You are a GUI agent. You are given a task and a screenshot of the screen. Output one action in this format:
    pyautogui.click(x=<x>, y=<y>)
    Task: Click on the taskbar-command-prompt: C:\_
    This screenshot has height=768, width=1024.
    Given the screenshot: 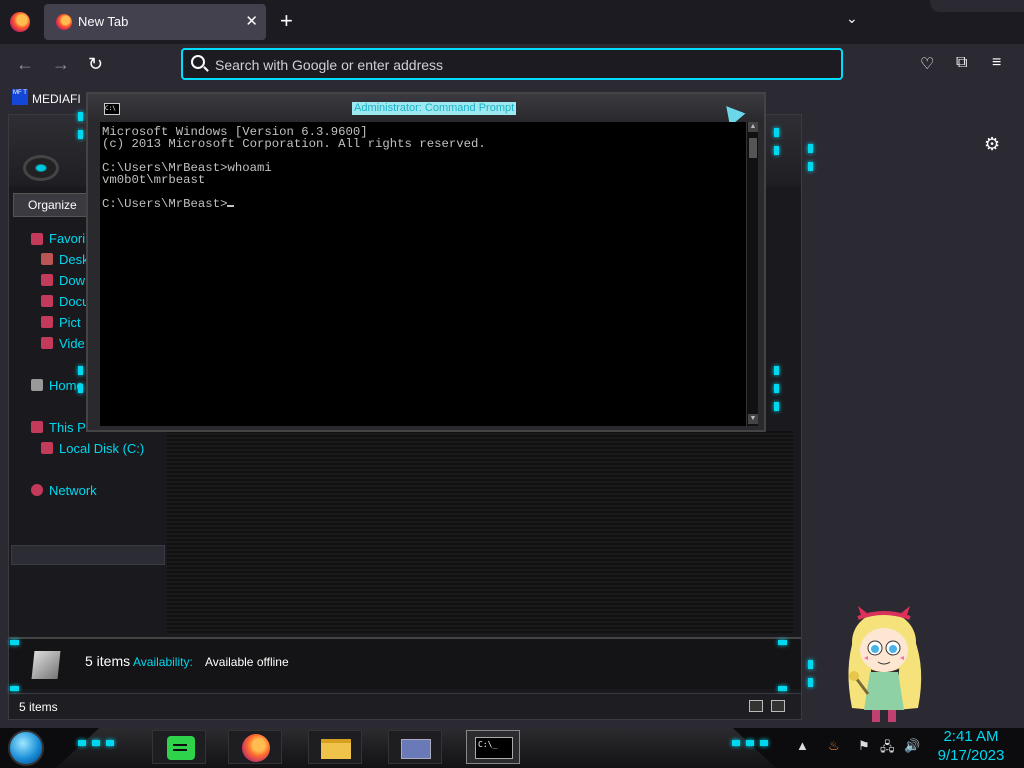 What is the action you would take?
    pyautogui.click(x=493, y=747)
    